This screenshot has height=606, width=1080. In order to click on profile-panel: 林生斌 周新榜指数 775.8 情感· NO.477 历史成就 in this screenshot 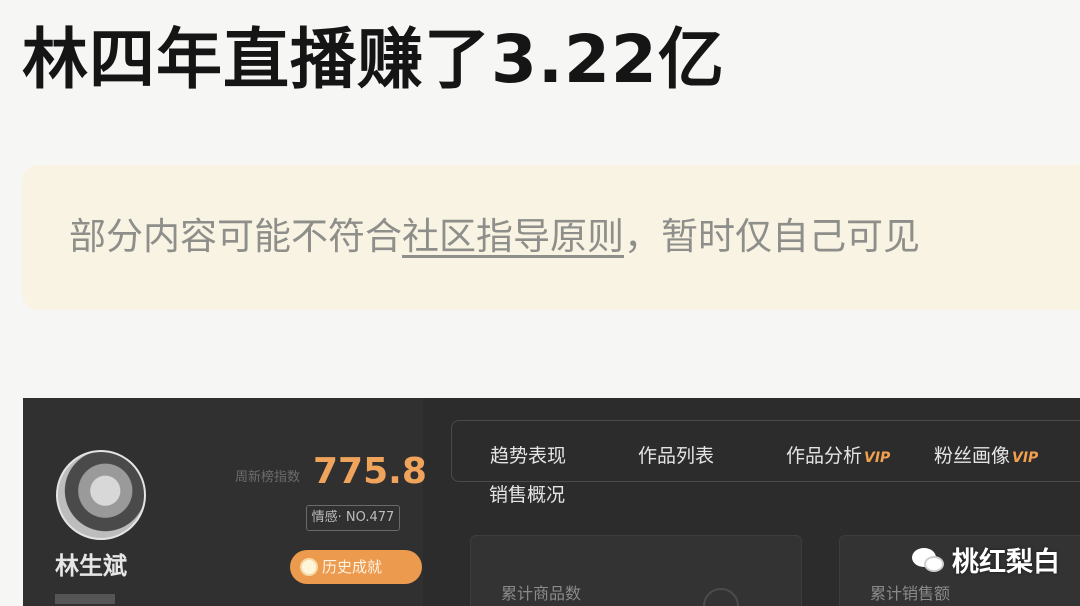, I will do `click(225, 502)`.